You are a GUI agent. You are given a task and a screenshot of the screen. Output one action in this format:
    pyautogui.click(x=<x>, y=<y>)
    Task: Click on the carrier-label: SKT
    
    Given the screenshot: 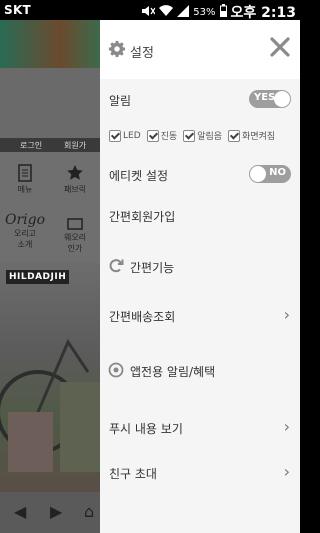 What is the action you would take?
    pyautogui.click(x=18, y=10)
    